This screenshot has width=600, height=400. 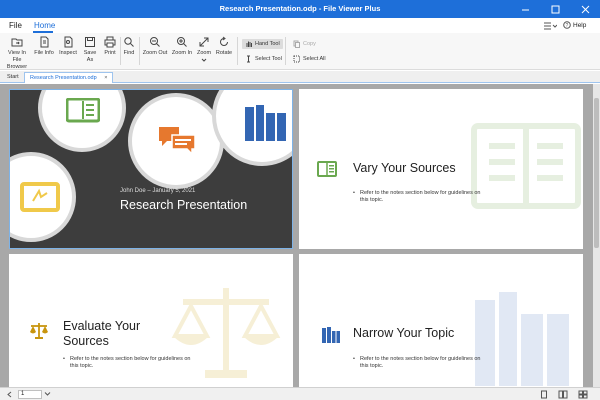 I want to click on print-icon, so click(x=110, y=42).